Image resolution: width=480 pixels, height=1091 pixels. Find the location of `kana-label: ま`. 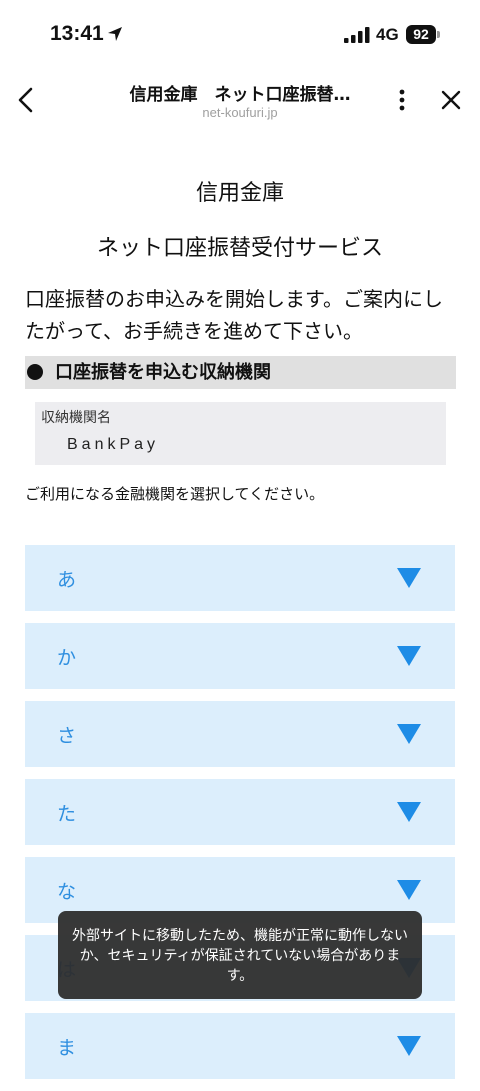

kana-label: ま is located at coordinates (67, 1048).